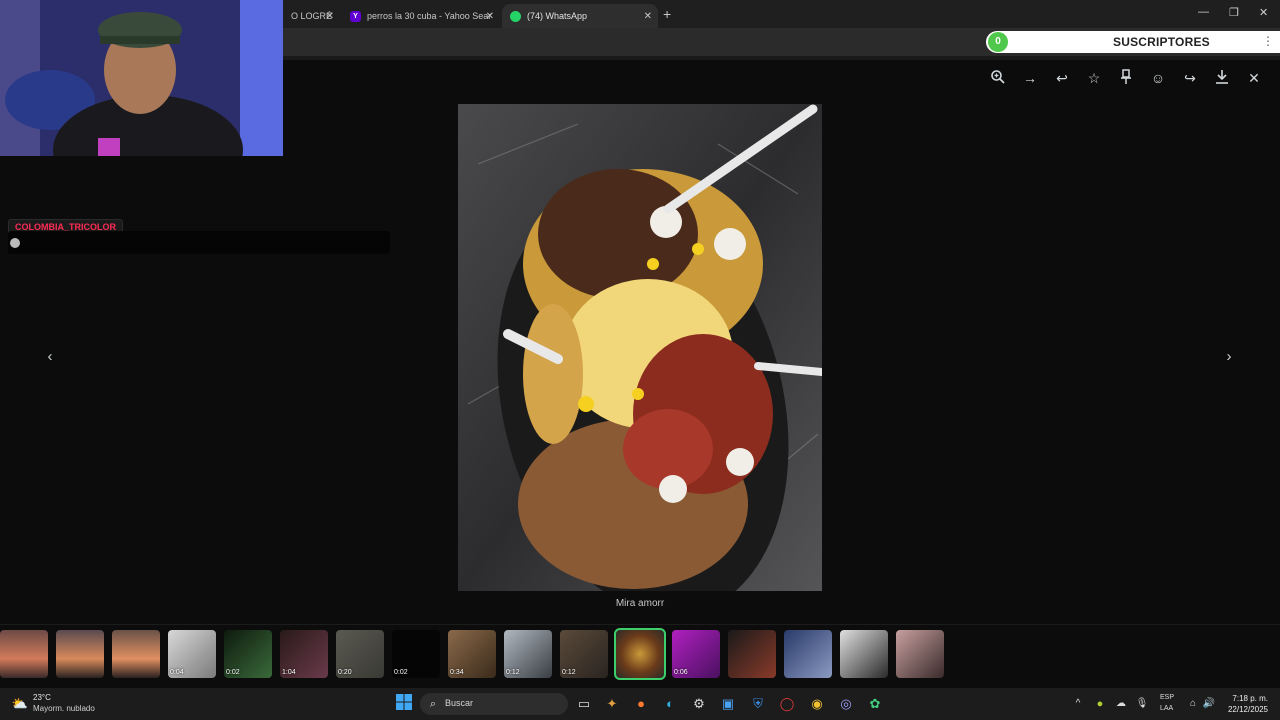  Describe the element at coordinates (1094, 78) in the screenshot. I see `star-icon: ☆` at that location.